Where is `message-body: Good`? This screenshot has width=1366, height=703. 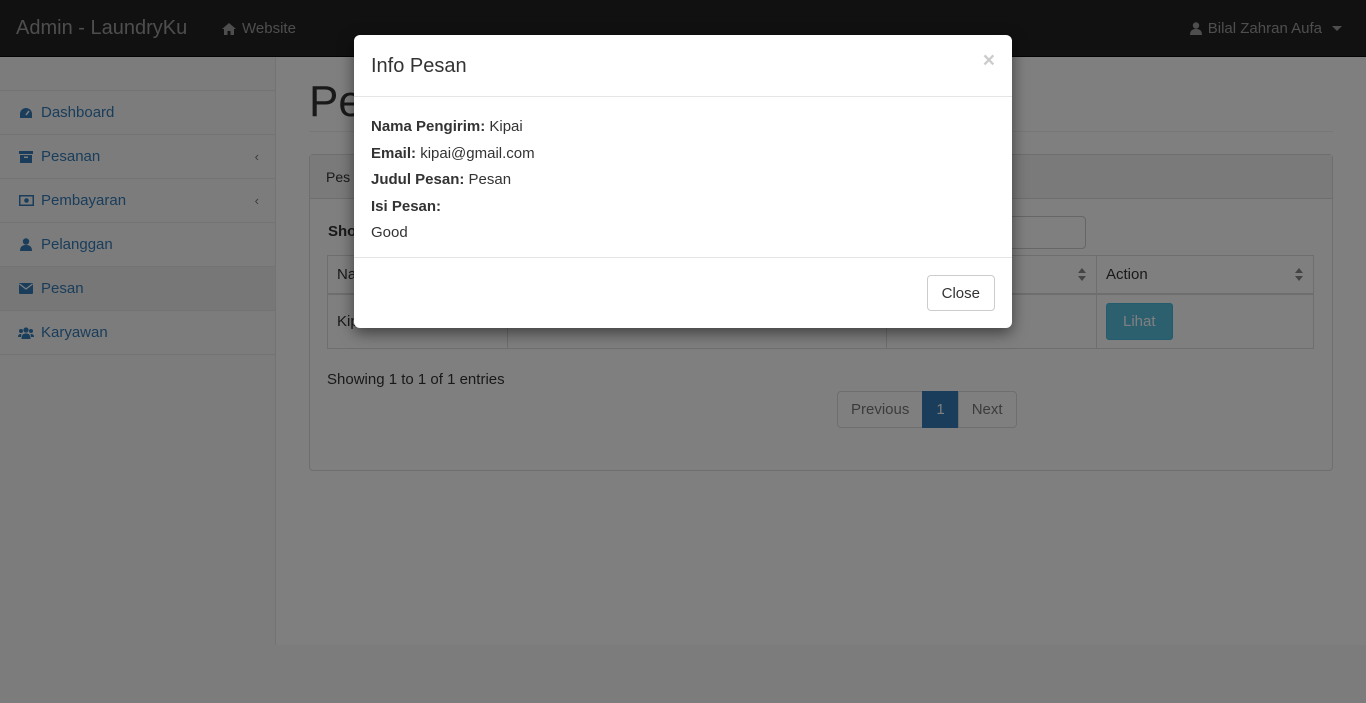
message-body: Good is located at coordinates (389, 232).